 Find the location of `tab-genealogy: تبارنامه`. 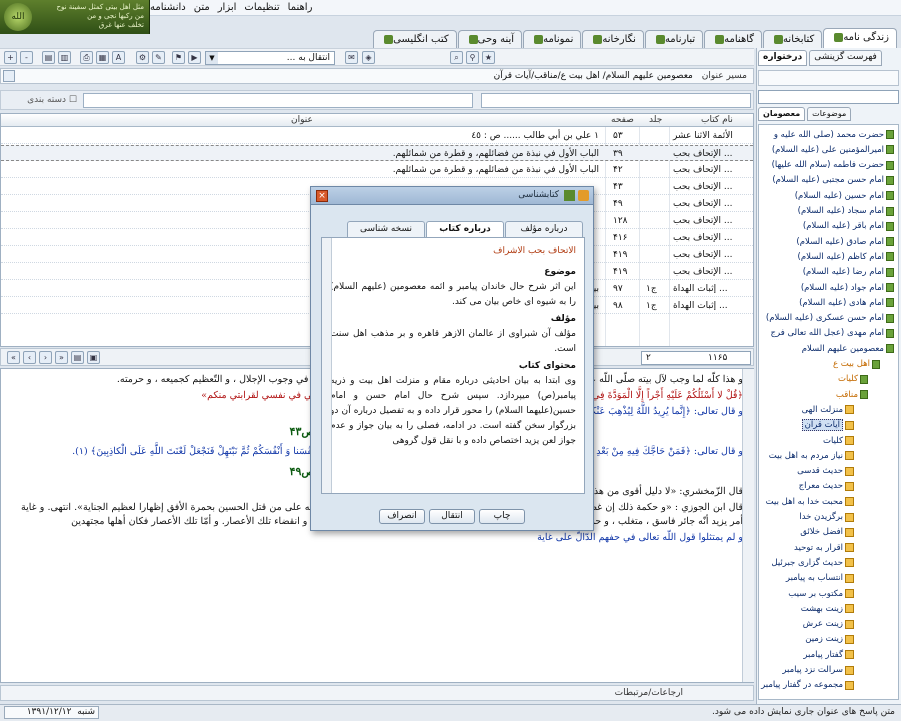

tab-genealogy: تبارنامه is located at coordinates (674, 39).